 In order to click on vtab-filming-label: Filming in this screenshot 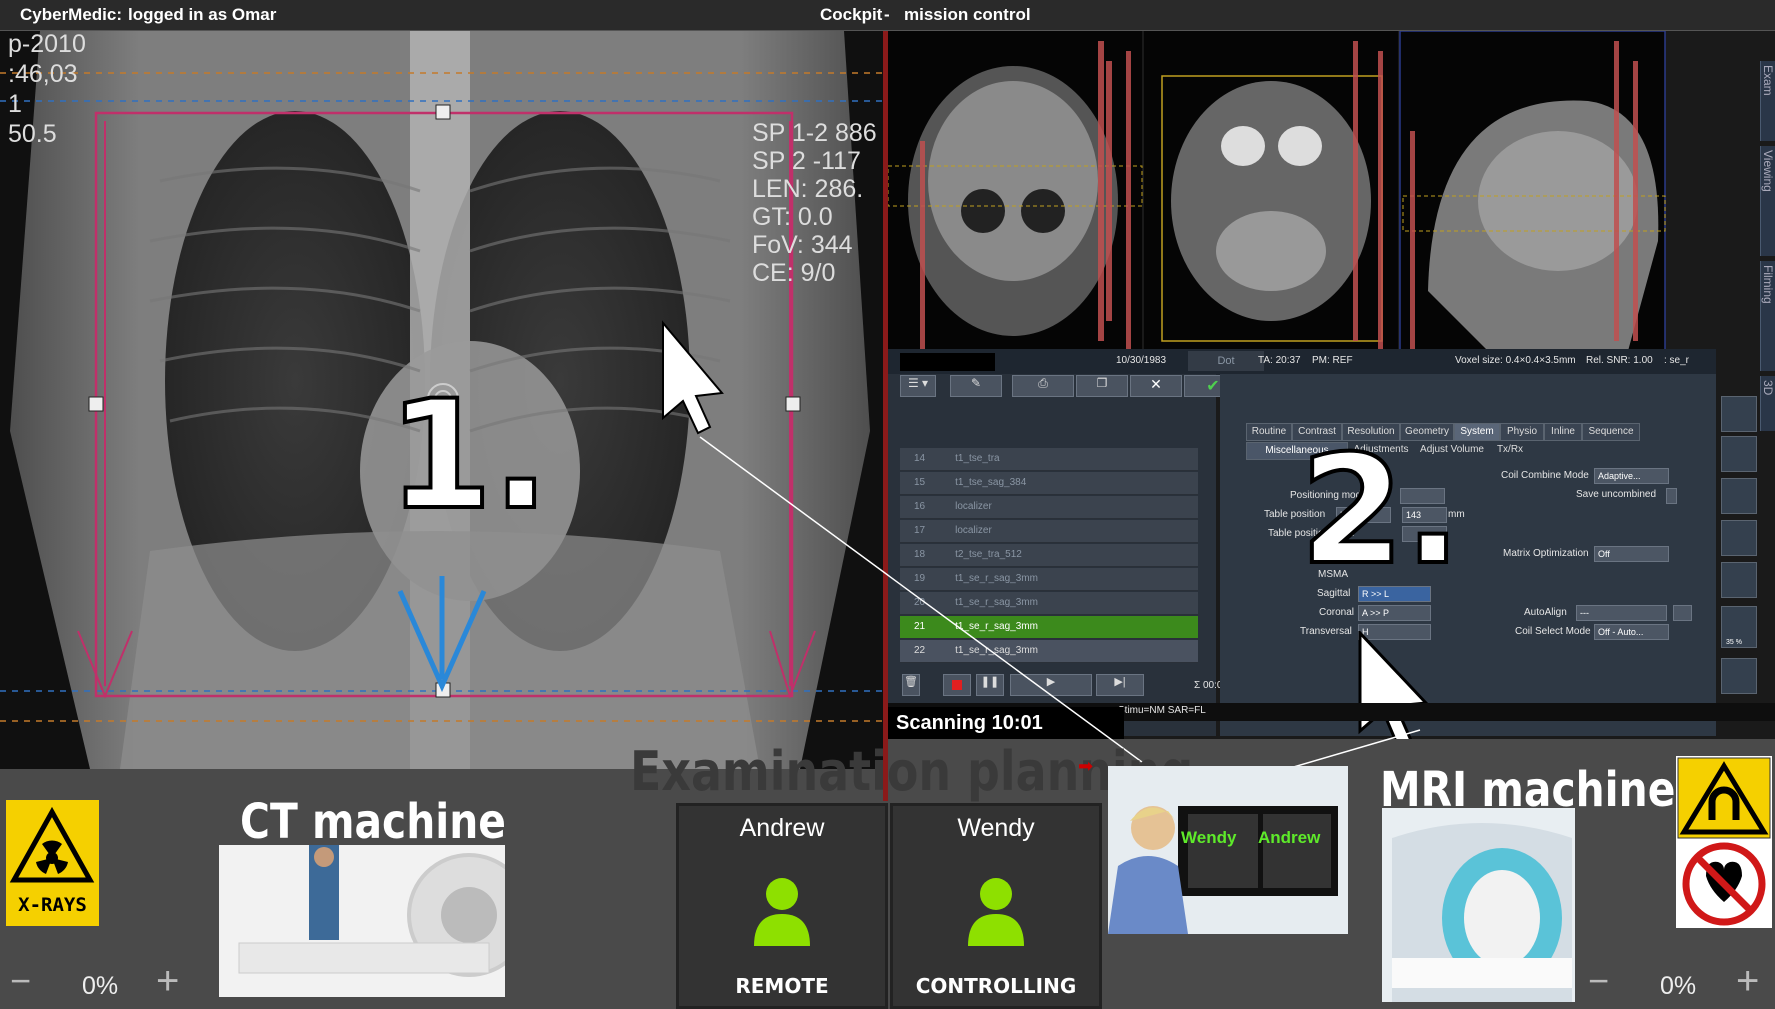, I will do `click(1768, 284)`.